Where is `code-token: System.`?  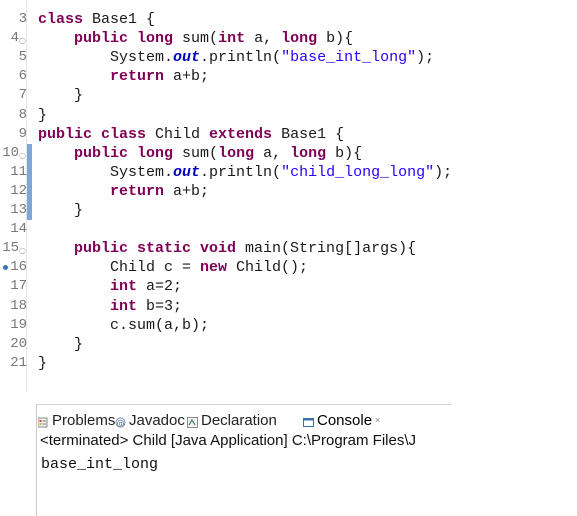 code-token: System. is located at coordinates (106, 172).